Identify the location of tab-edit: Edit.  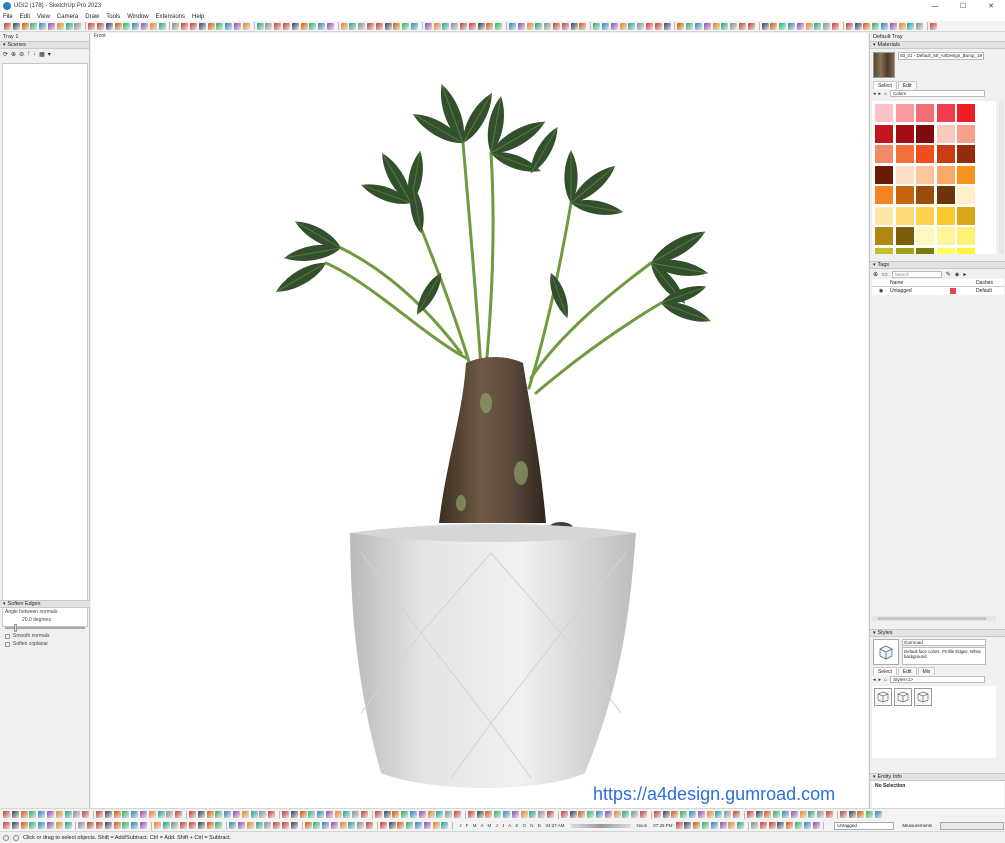
(907, 671).